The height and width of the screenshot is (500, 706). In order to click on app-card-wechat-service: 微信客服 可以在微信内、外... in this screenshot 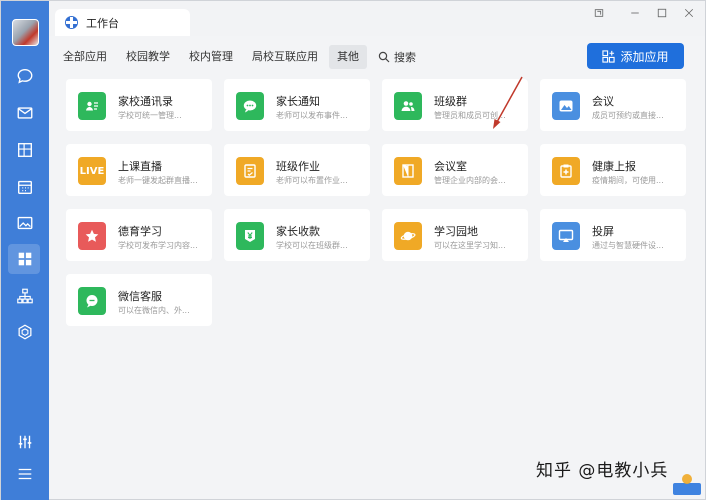, I will do `click(139, 300)`.